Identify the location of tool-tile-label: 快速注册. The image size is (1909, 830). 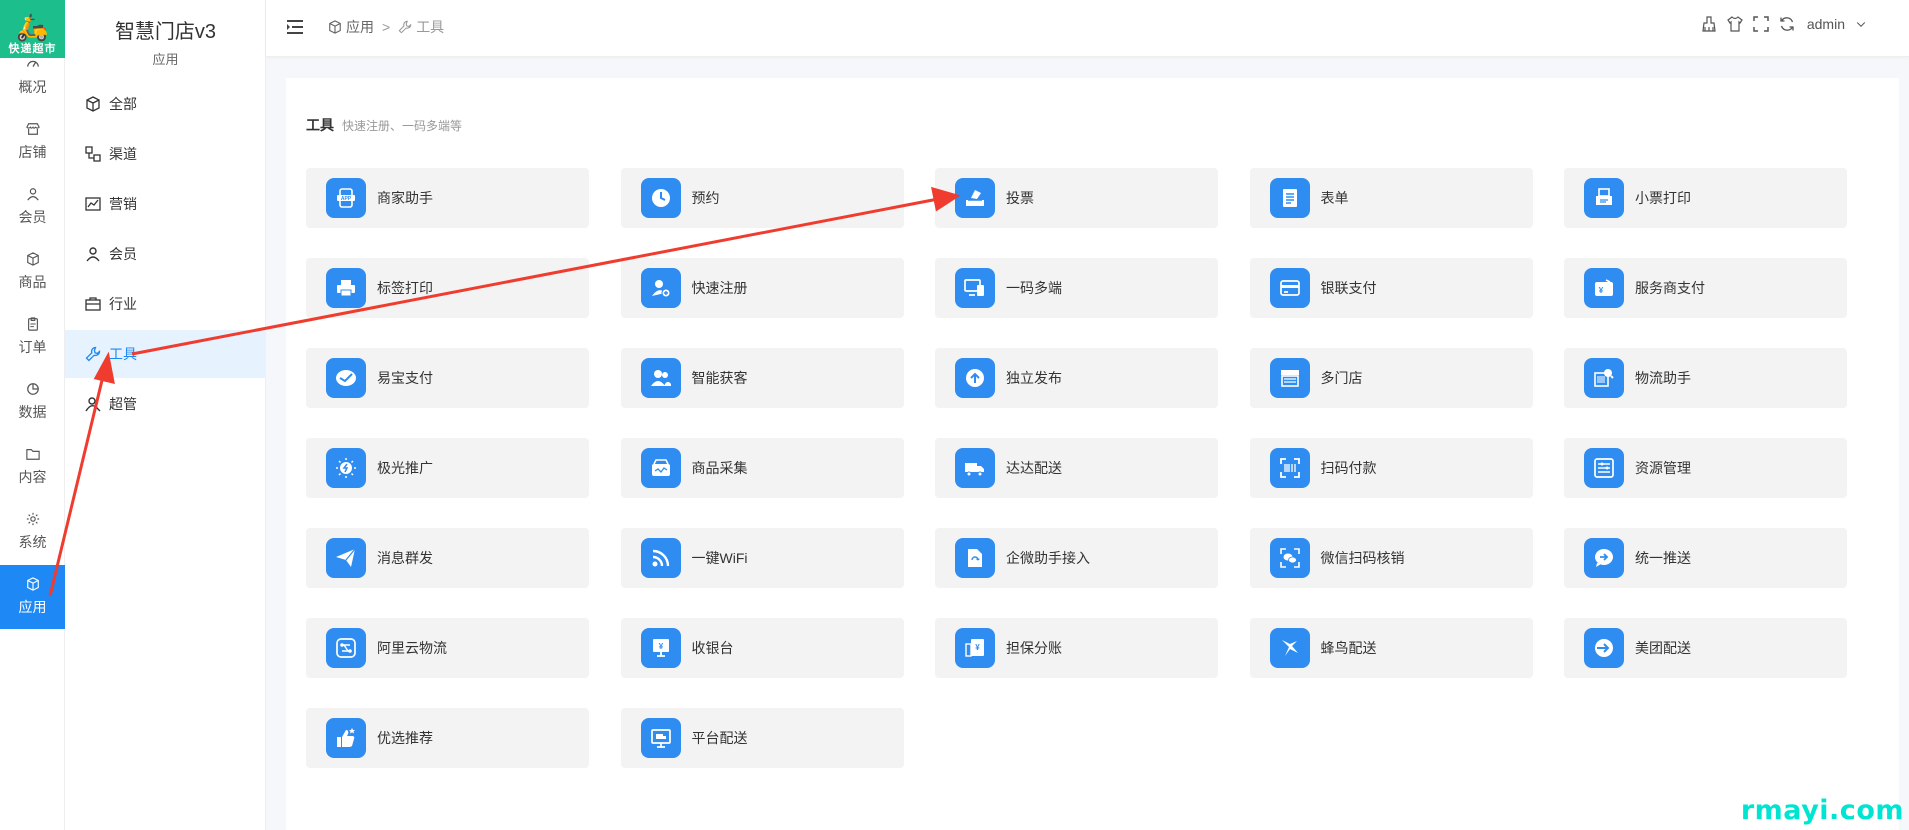
(719, 288).